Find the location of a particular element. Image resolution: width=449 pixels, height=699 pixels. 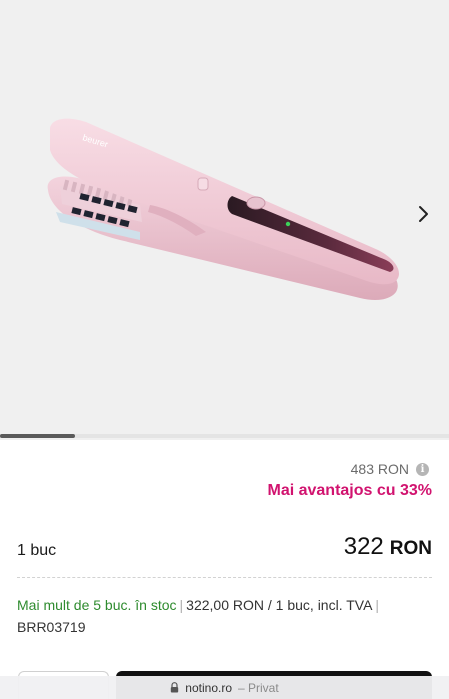

unit-price: 322,00 RON / 1 buc, incl. TVA is located at coordinates (279, 605).